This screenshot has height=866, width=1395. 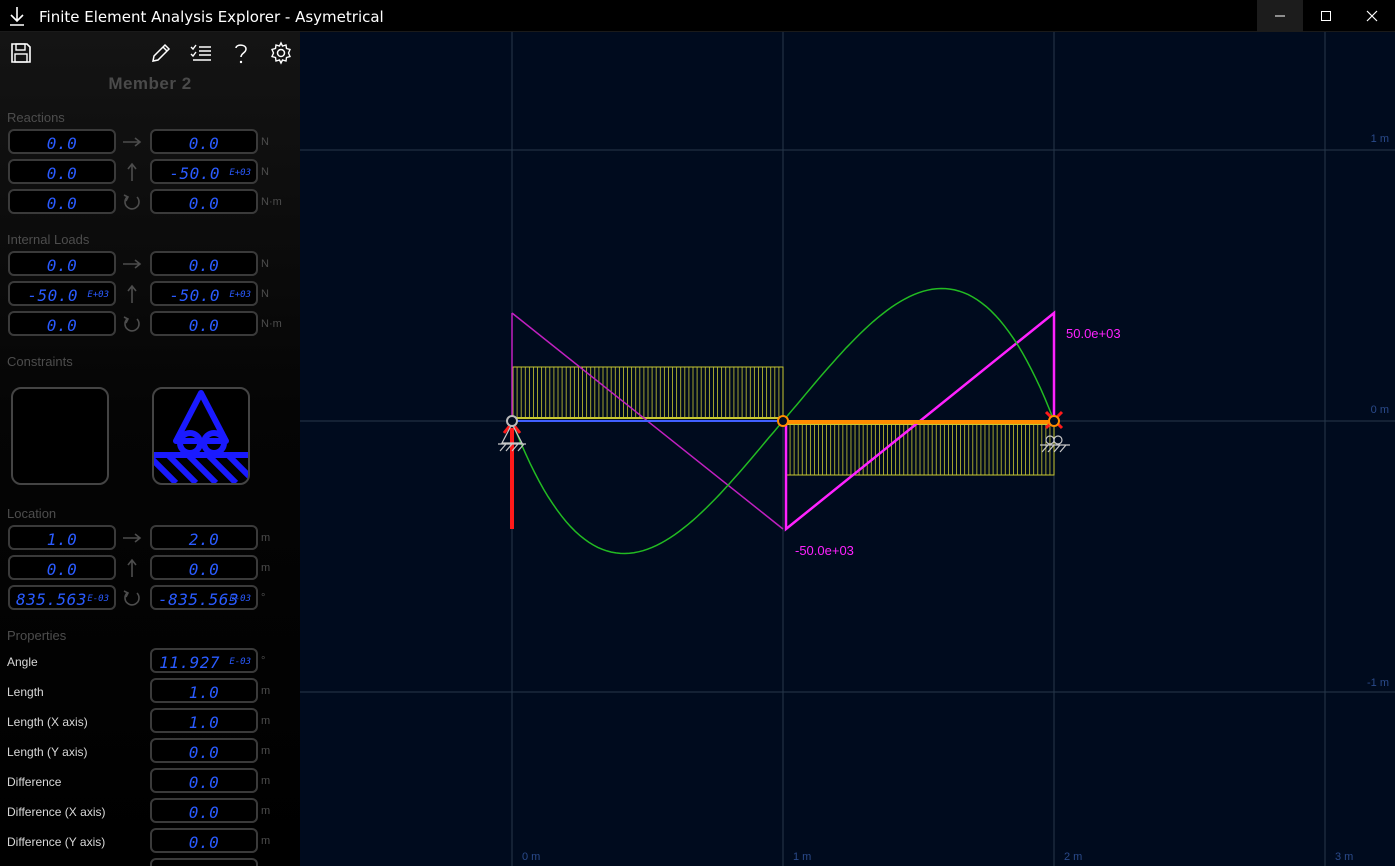 I want to click on property-label: Difference (X axis), so click(x=56, y=812).